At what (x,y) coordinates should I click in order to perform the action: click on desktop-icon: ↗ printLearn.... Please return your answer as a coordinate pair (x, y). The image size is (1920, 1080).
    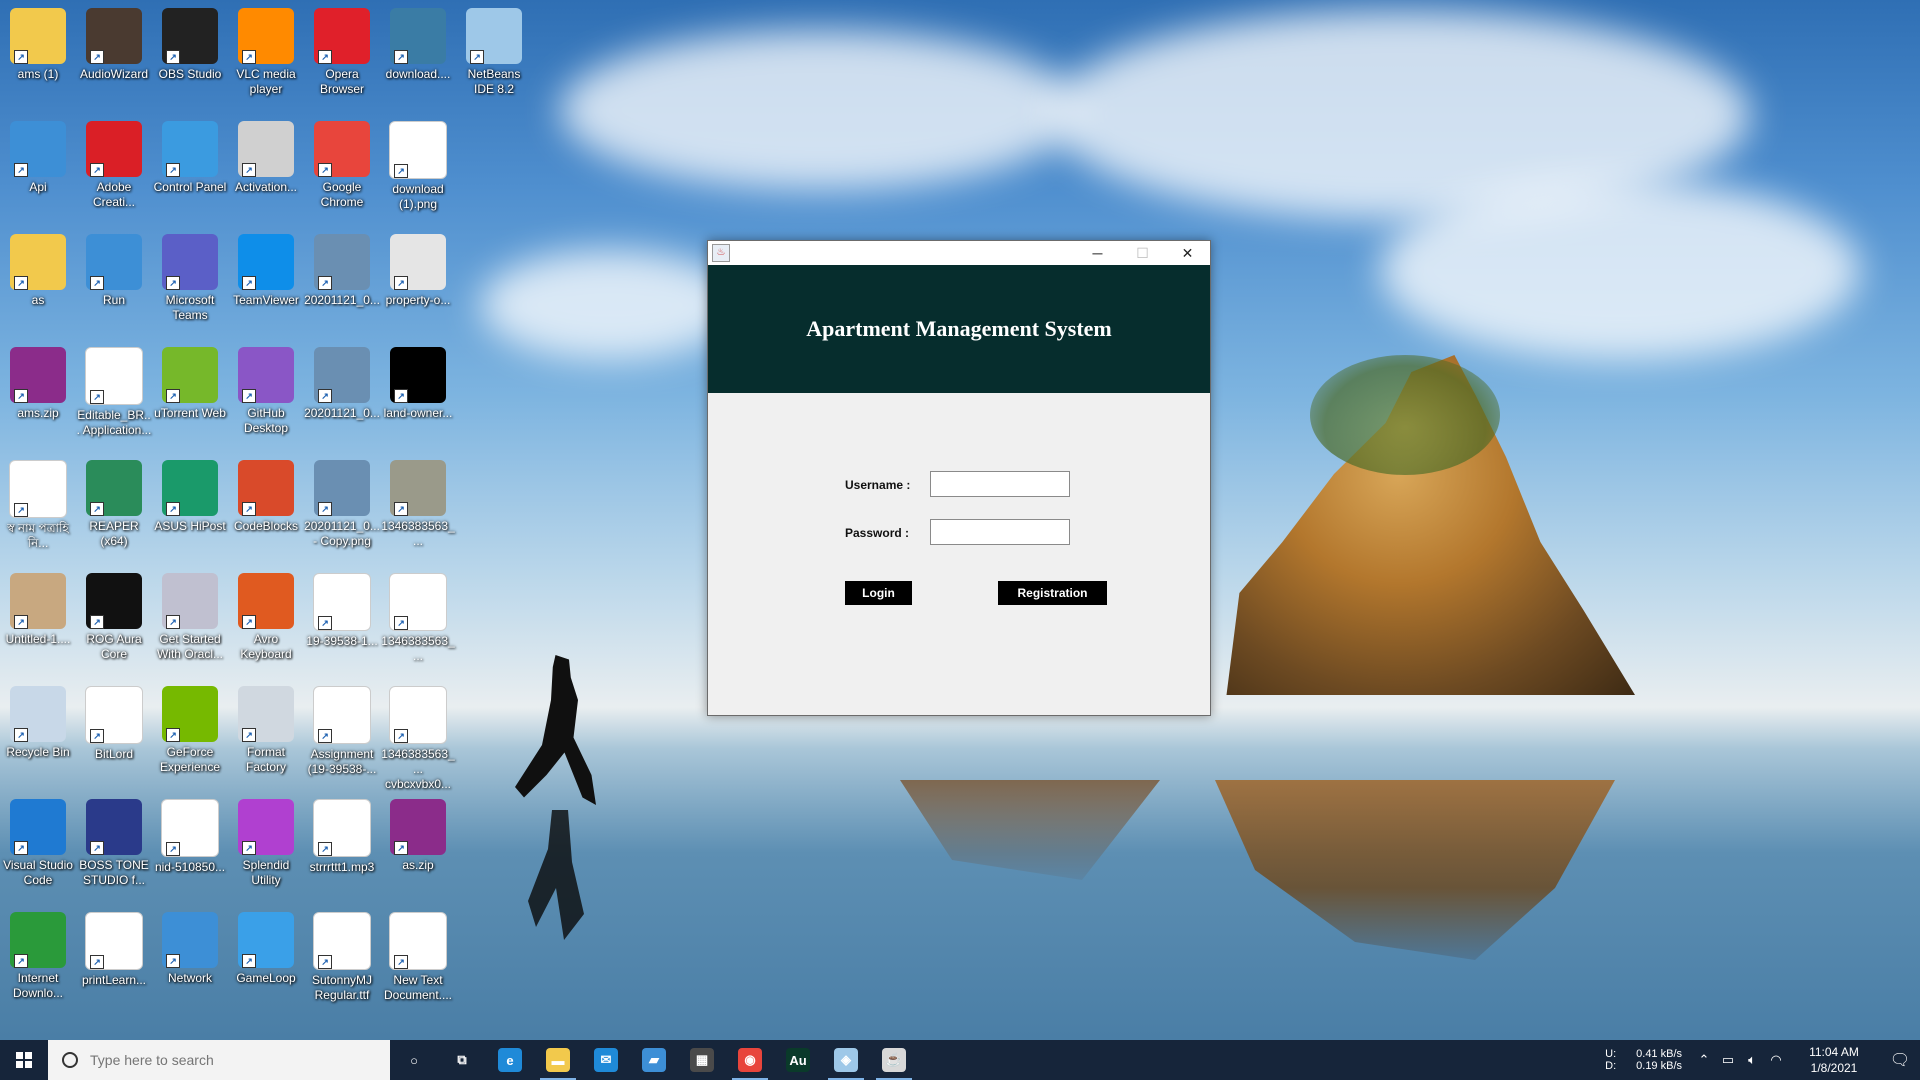
    Looking at the image, I should click on (114, 948).